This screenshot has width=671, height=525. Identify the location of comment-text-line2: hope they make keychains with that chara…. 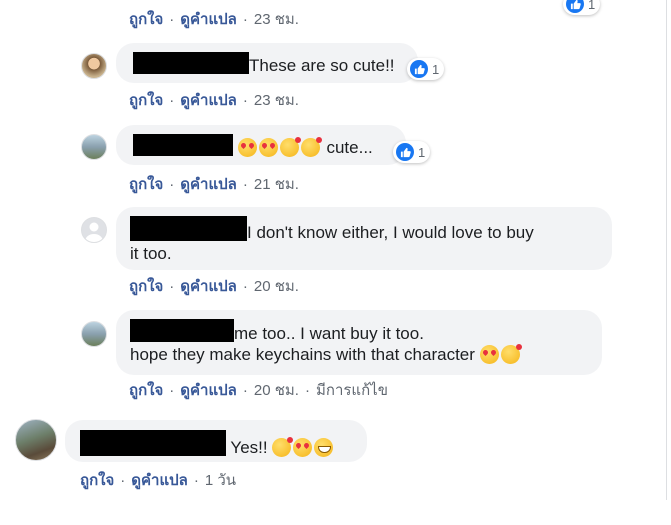
(302, 354).